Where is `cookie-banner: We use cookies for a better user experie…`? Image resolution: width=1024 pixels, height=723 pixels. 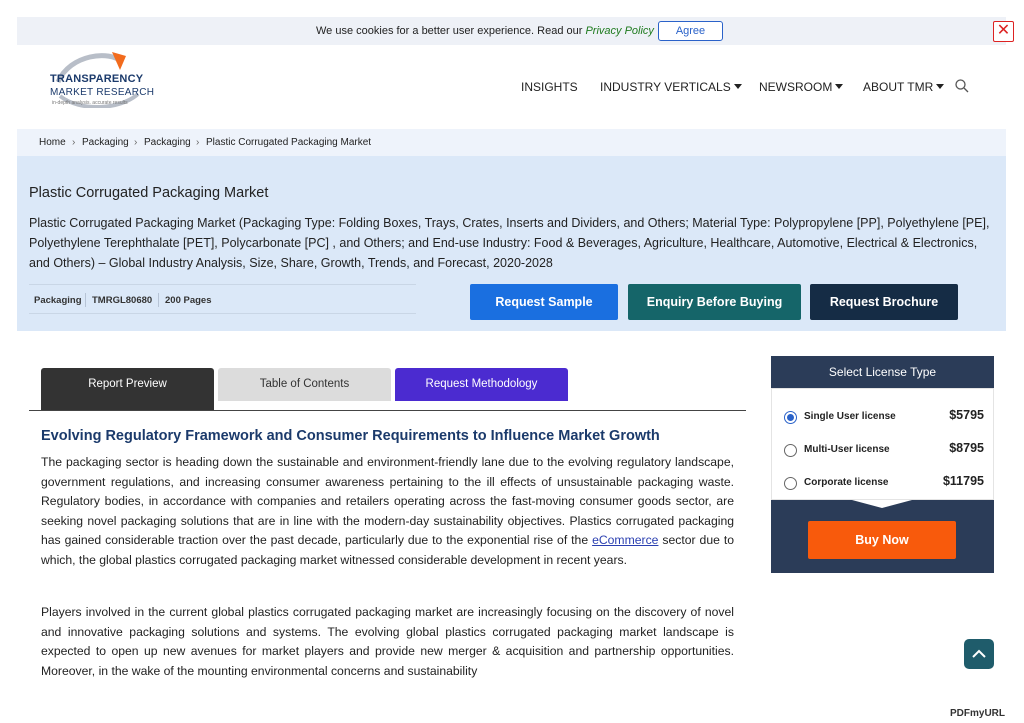
cookie-banner: We use cookies for a better user experie… is located at coordinates (515, 31).